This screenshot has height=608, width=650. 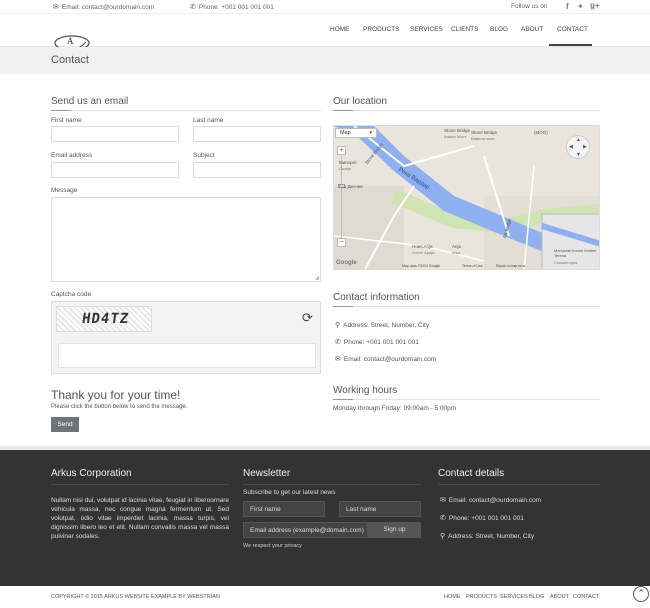 I want to click on zoom-in-button: +, so click(x=341, y=150).